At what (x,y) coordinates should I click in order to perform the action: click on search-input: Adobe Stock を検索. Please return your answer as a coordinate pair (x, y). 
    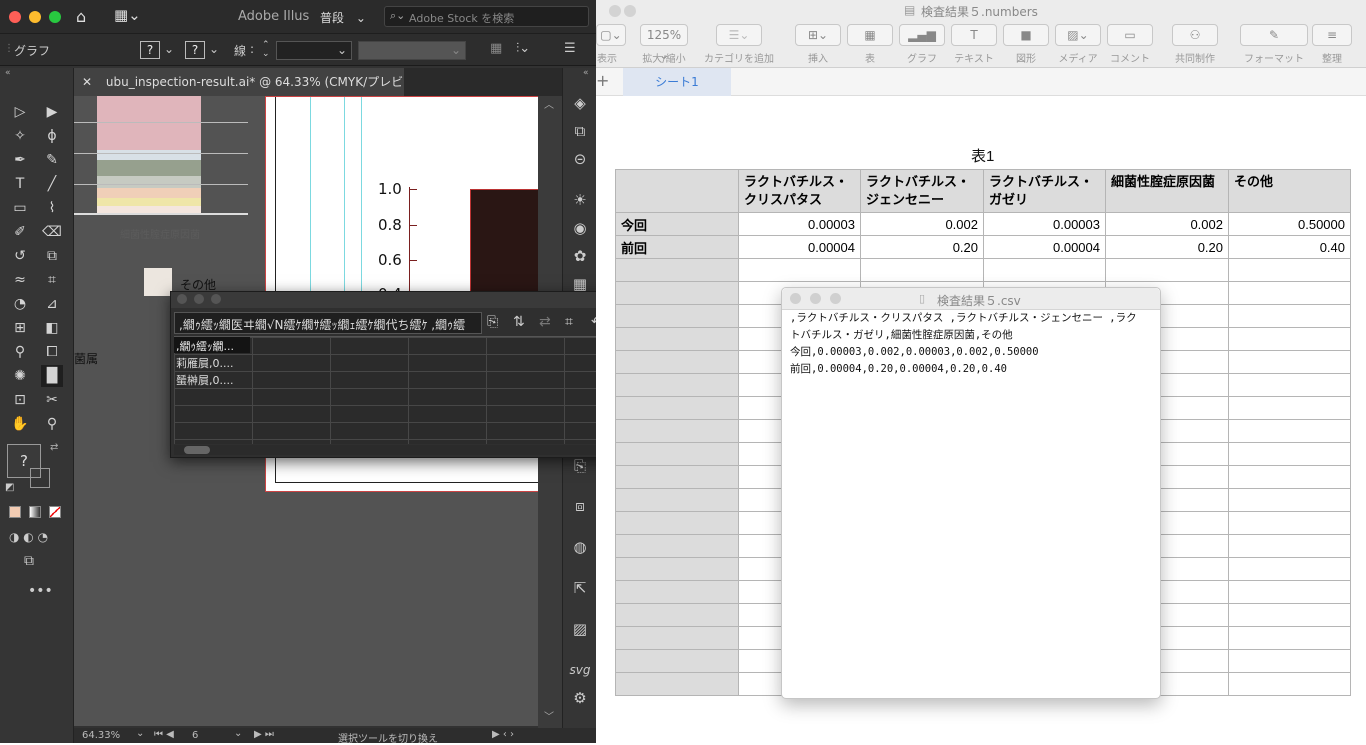
    Looking at the image, I should click on (461, 18).